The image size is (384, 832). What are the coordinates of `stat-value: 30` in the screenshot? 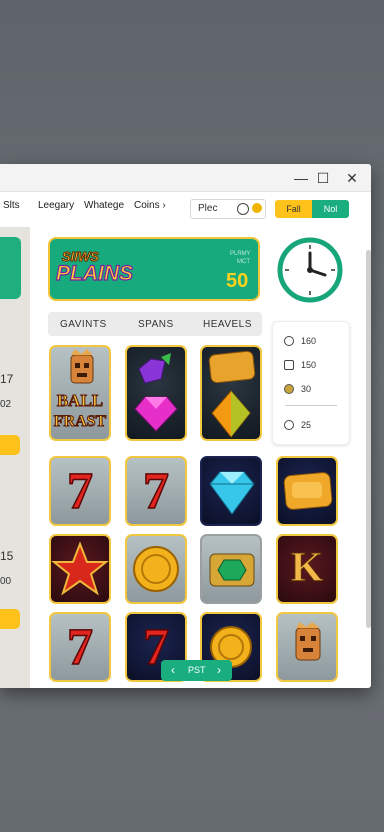 It's located at (306, 389).